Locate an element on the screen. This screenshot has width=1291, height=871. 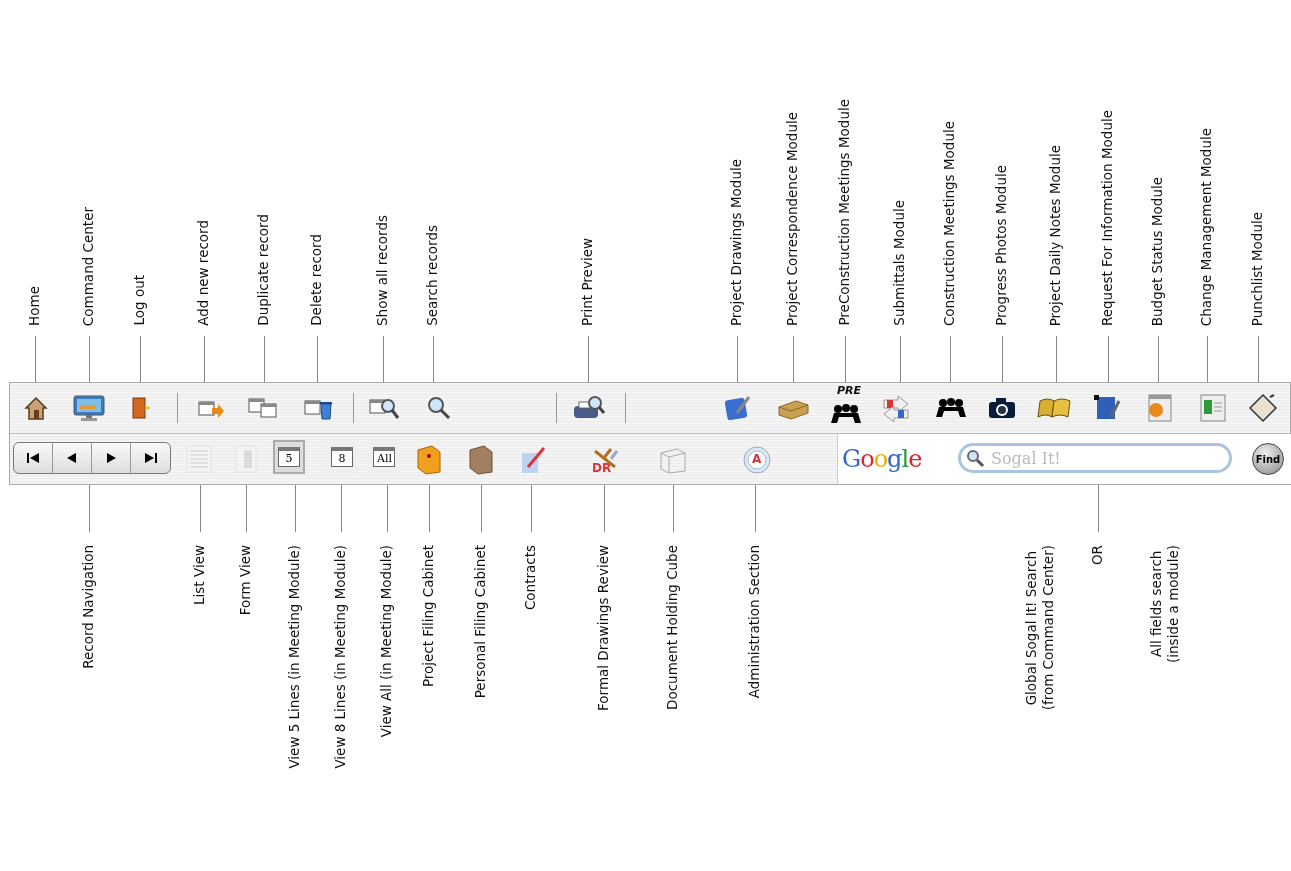
admin-letter: A is located at coordinates (757, 459).